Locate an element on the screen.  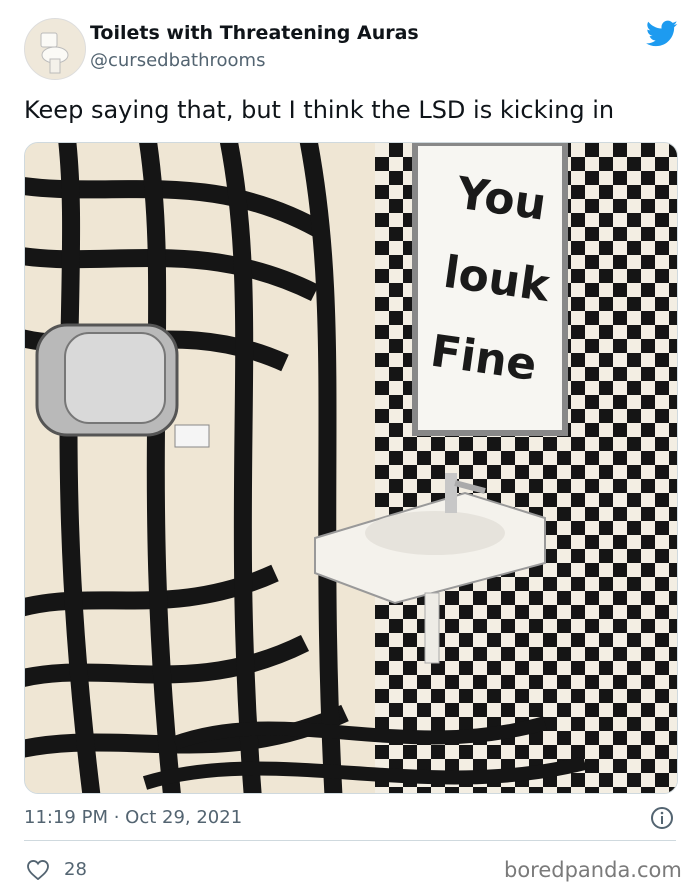
info-icon is located at coordinates (662, 818).